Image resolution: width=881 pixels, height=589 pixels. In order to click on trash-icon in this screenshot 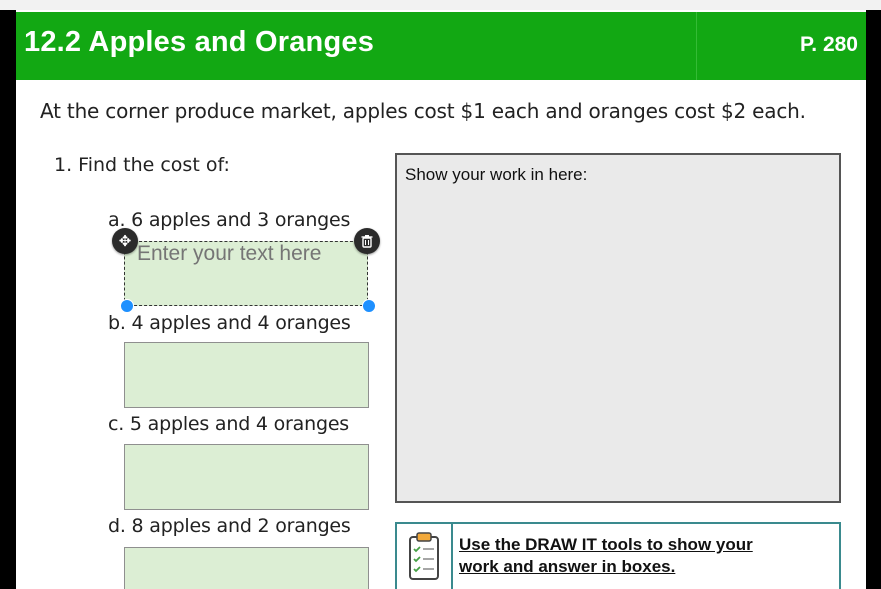, I will do `click(367, 241)`.